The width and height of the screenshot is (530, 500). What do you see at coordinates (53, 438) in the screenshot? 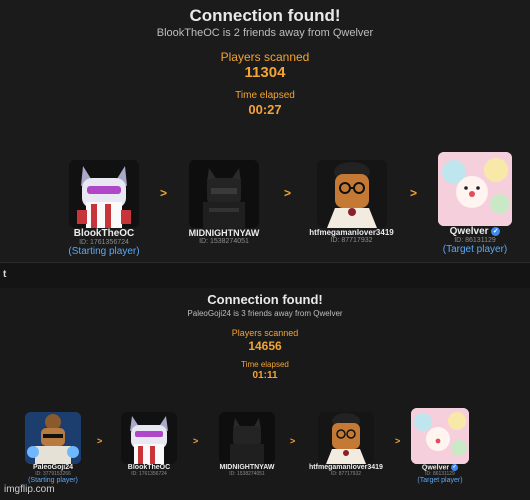
I see `monkey-avatar` at bounding box center [53, 438].